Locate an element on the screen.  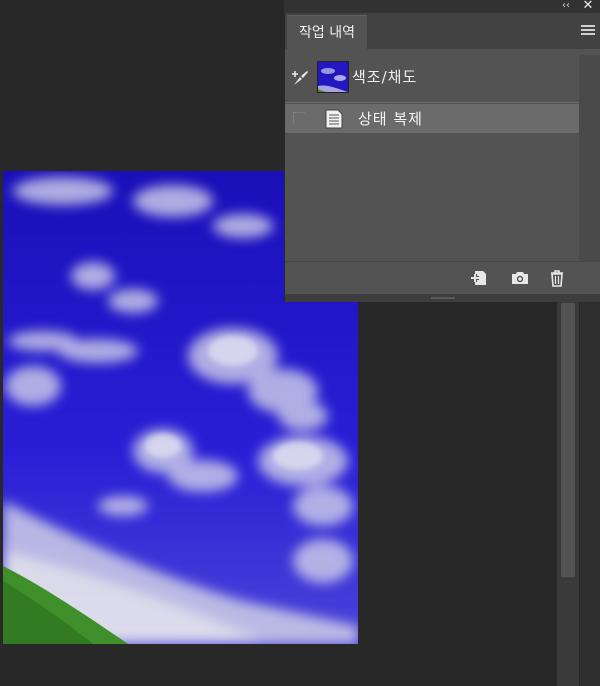
history-state-hue-saturation: 색조/채도 is located at coordinates (432, 78).